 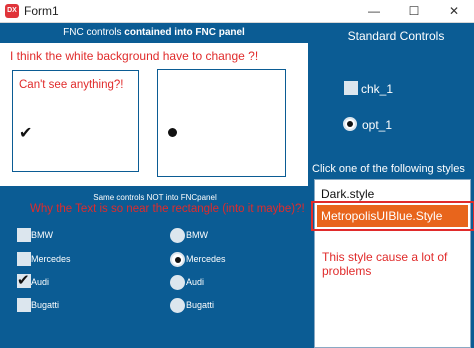 I want to click on minimize-button: —, so click(x=374, y=11).